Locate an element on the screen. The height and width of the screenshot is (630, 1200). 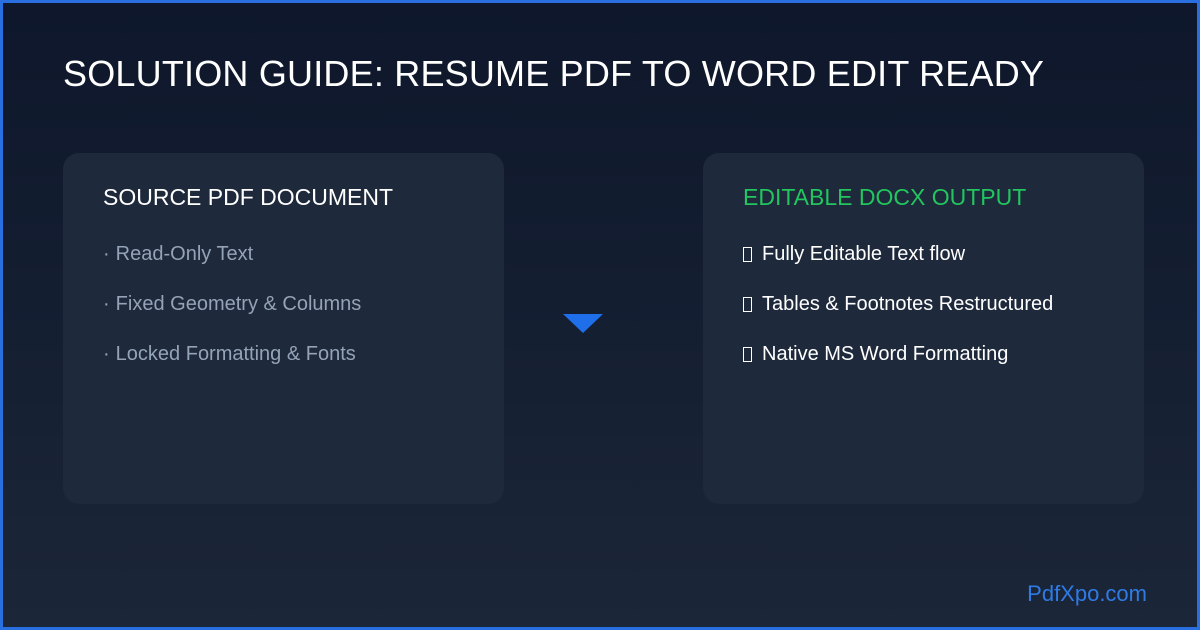
down-arrow-icon is located at coordinates (583, 323).